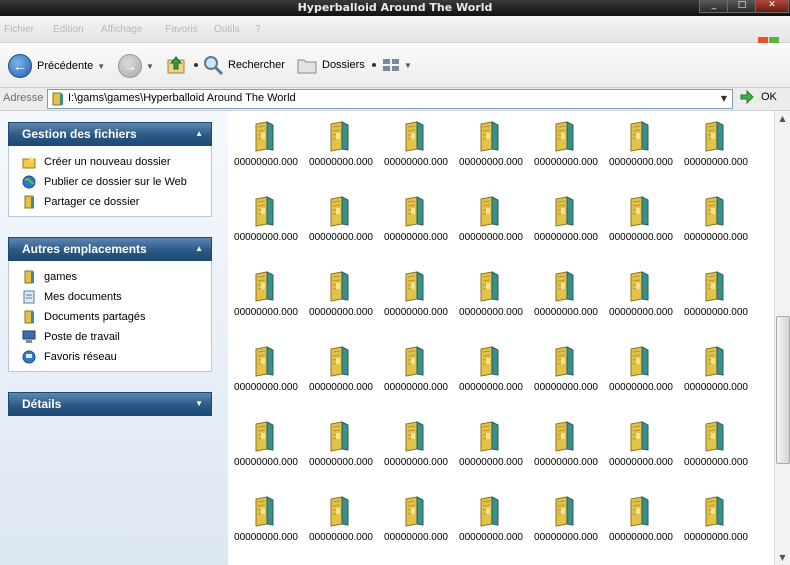 The height and width of the screenshot is (565, 790). What do you see at coordinates (110, 182) in the screenshot?
I see `task-publish-web: Publier ce dossier sur le Web` at bounding box center [110, 182].